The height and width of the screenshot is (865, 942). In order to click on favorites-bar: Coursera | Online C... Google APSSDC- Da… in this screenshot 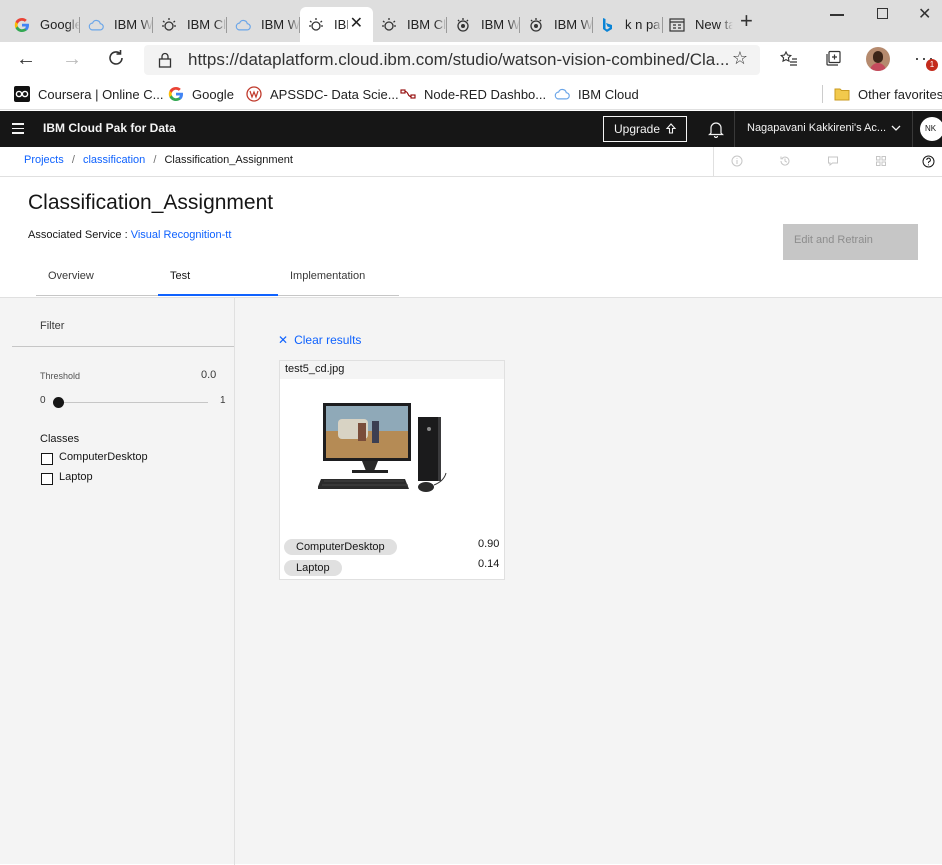, I will do `click(471, 94)`.